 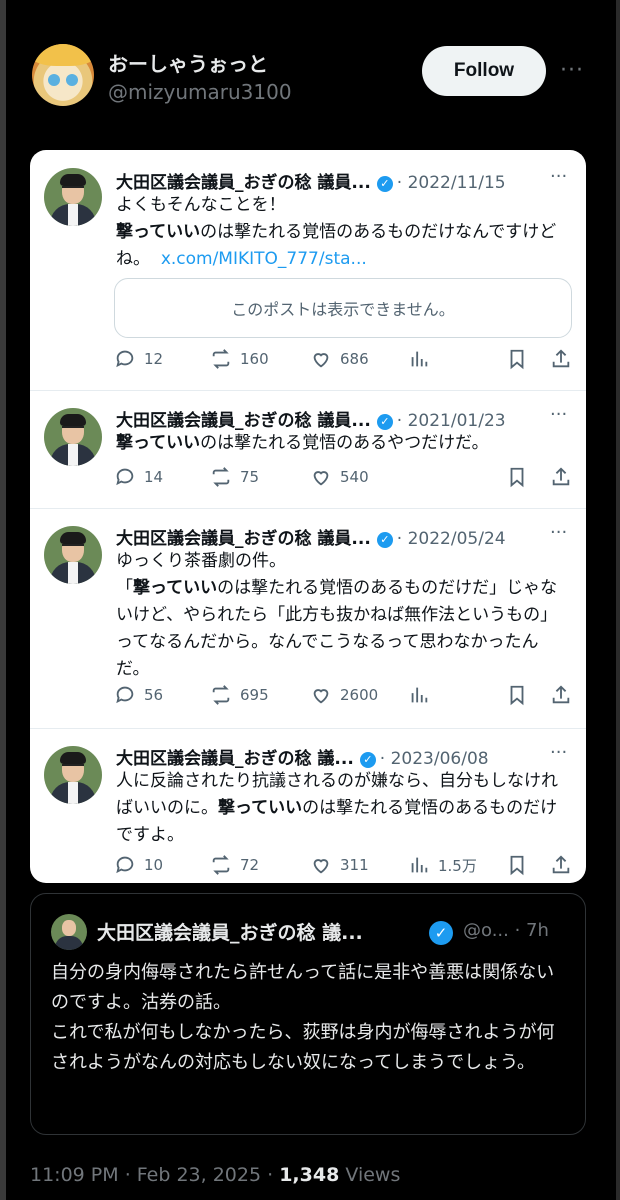 What do you see at coordinates (456, 183) in the screenshot?
I see `embedded-date: 2022/11/15` at bounding box center [456, 183].